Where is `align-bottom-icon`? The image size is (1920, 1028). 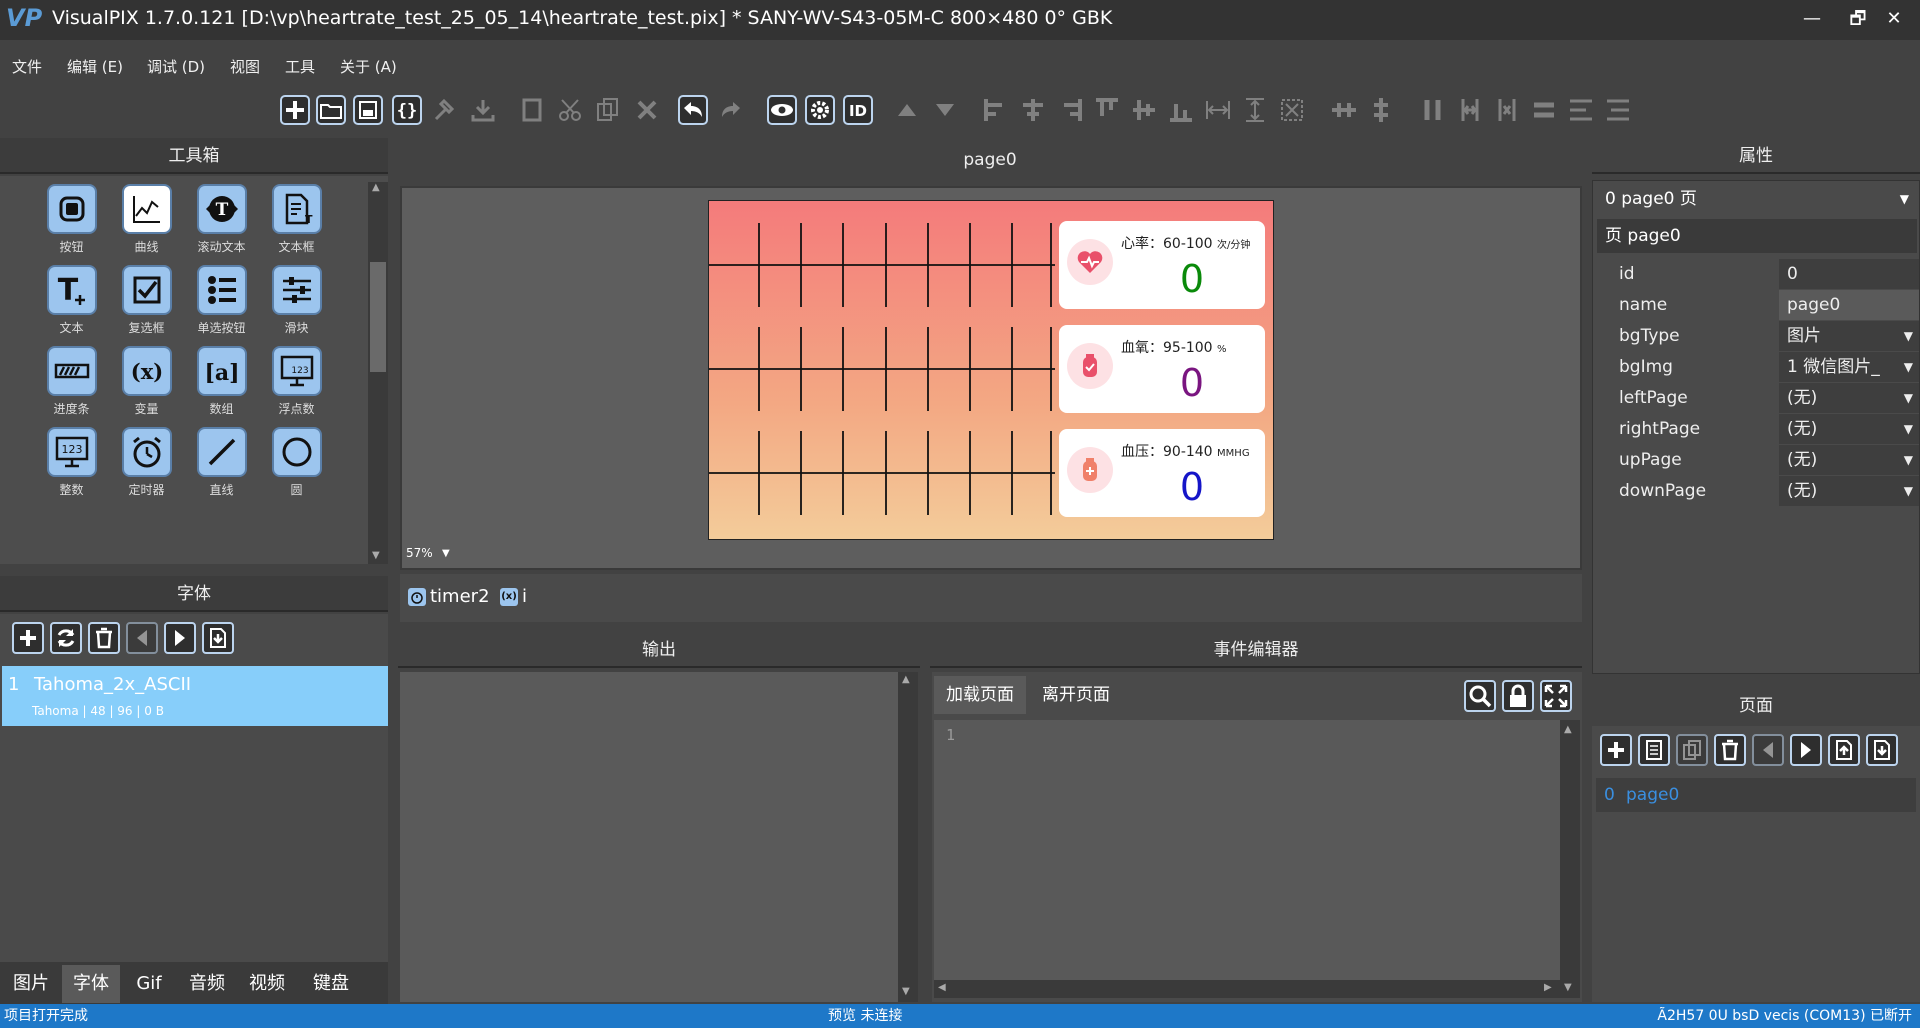
align-bottom-icon is located at coordinates (1181, 110).